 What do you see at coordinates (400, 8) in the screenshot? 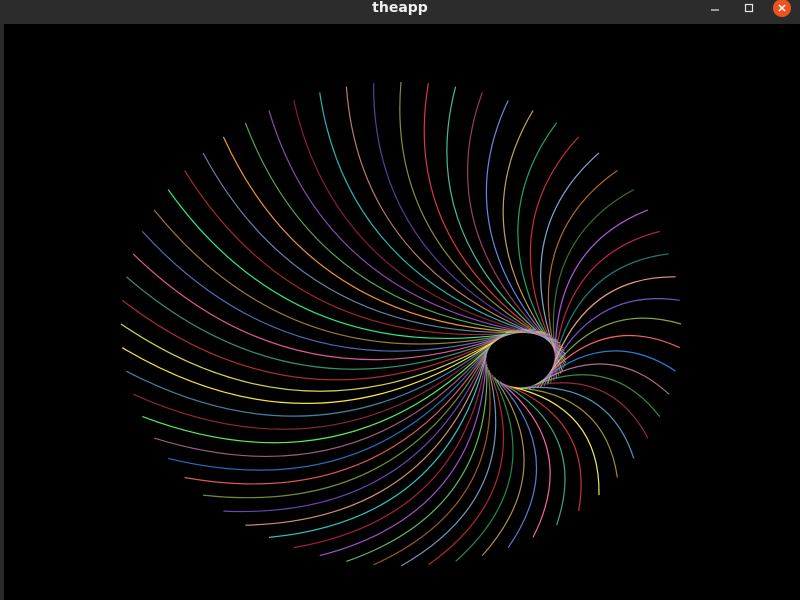
I see `window-title: theapp` at bounding box center [400, 8].